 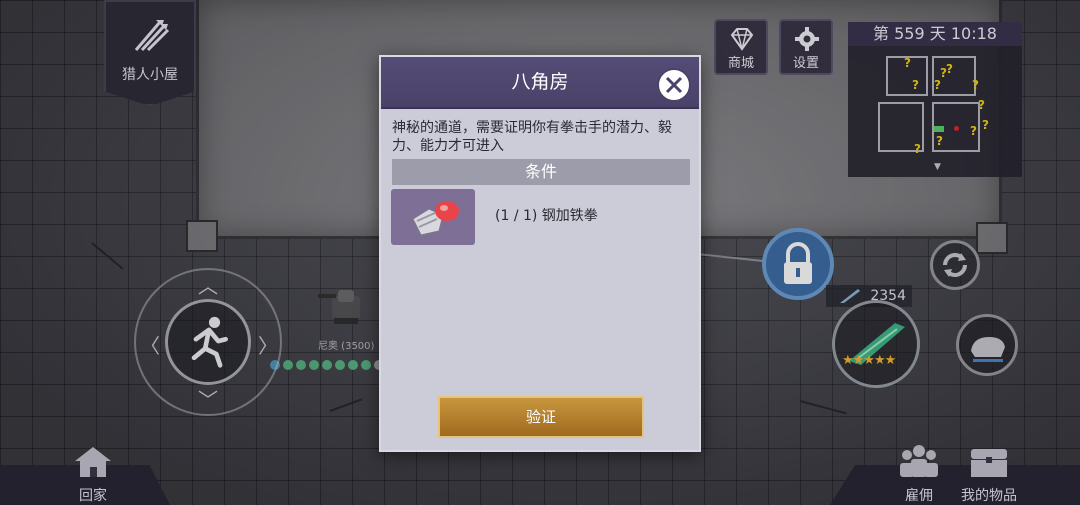 What do you see at coordinates (546, 216) in the screenshot?
I see `condition-text: (1 / 1) 钢加铁拳` at bounding box center [546, 216].